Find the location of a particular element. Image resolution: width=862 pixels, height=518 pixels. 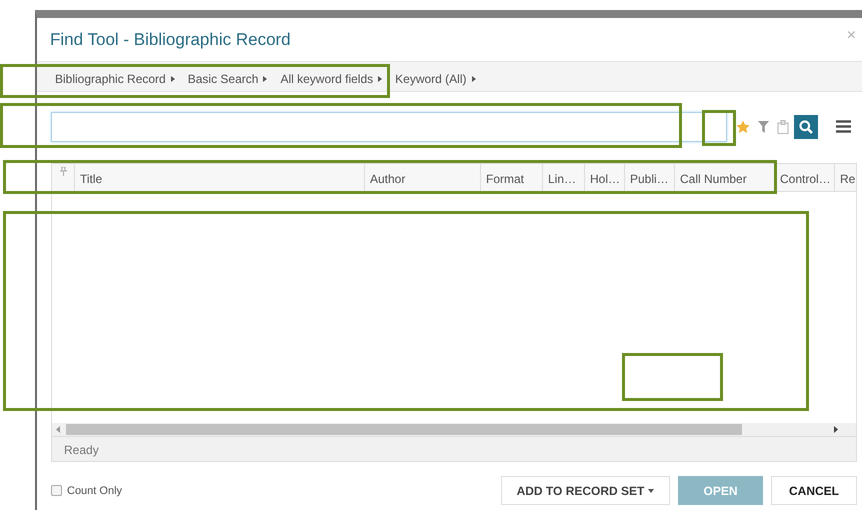

filter-icon is located at coordinates (763, 126).